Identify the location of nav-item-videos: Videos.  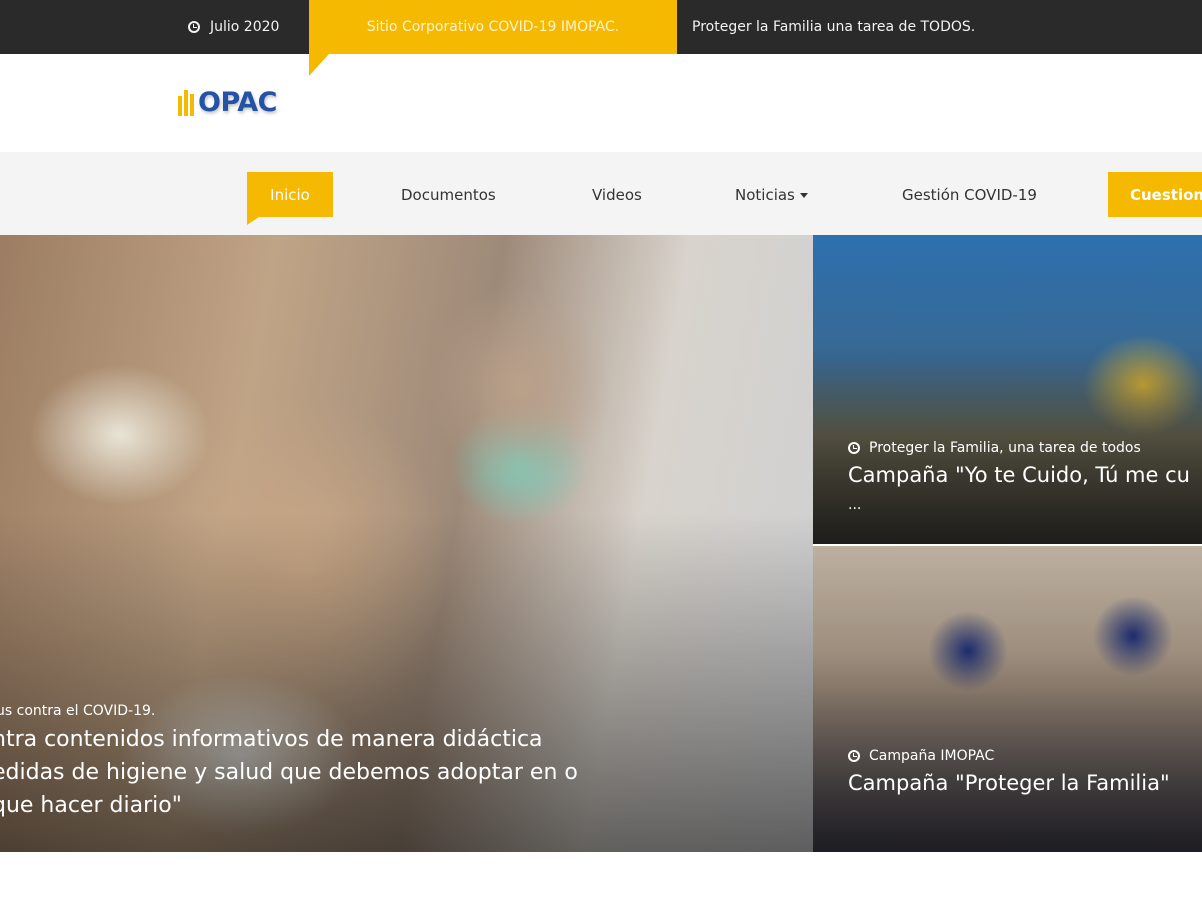
(617, 194).